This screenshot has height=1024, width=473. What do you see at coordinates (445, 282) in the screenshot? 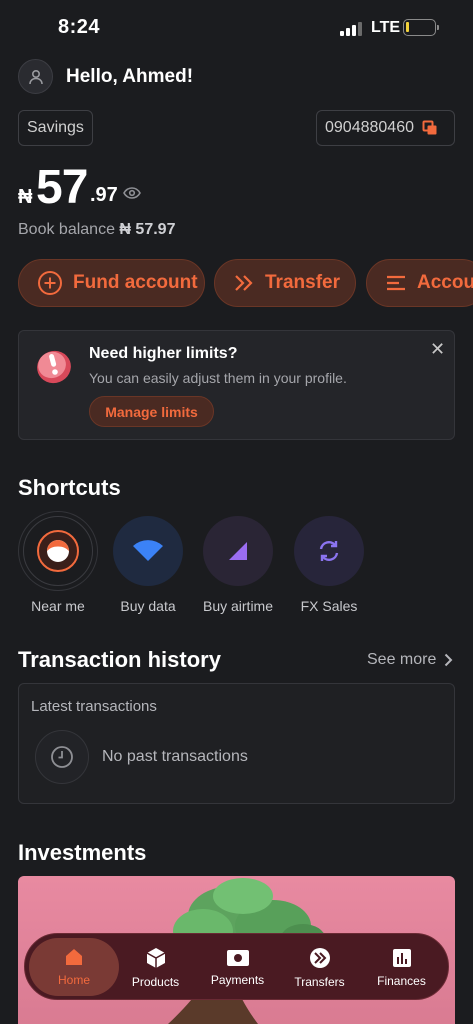
I see `account-label: Accou` at bounding box center [445, 282].